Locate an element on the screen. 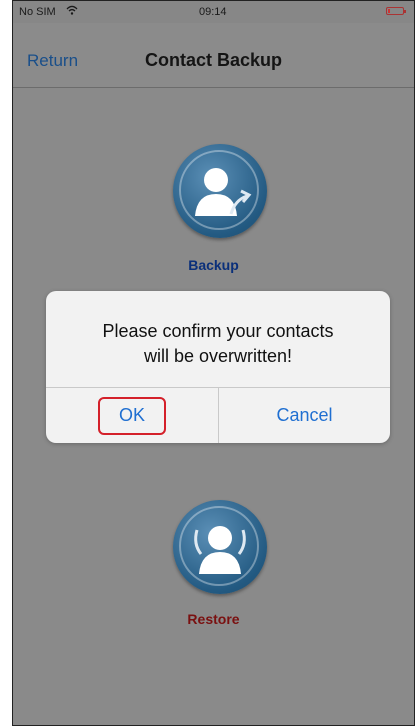  ok-button: OK is located at coordinates (132, 415).